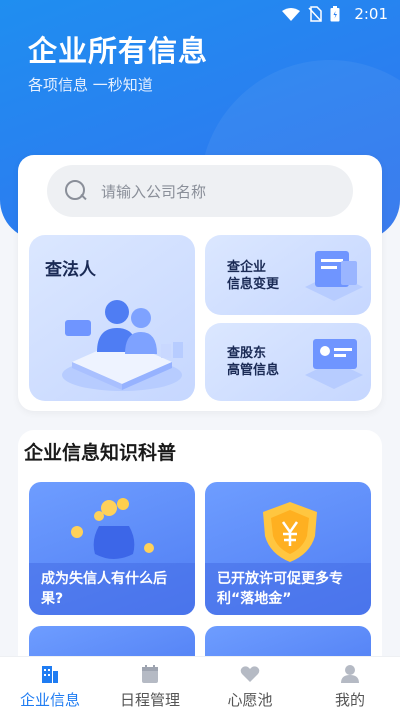 The height and width of the screenshot is (711, 400). I want to click on article-card: 已开放许可促更多专利“落地金”, so click(288, 548).